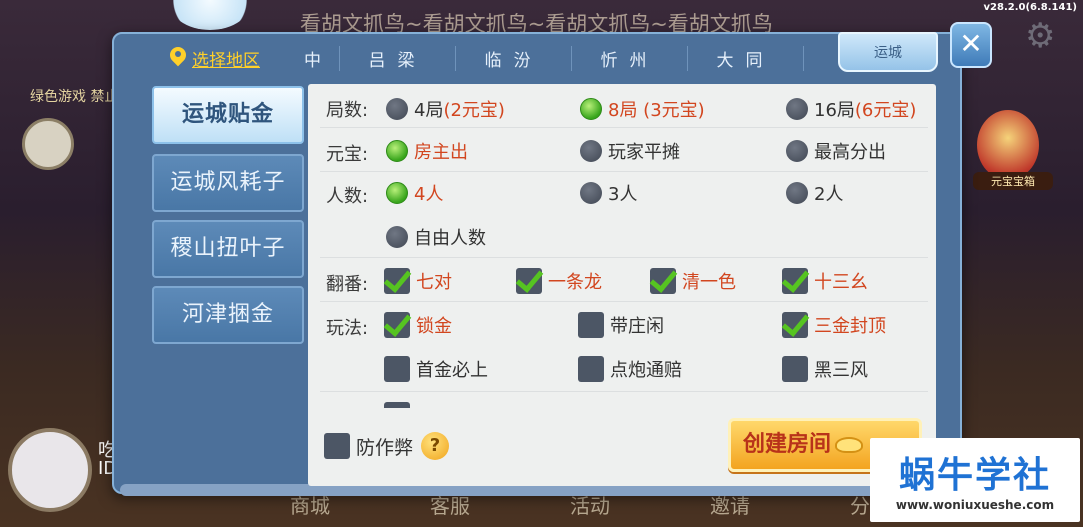  I want to click on location-pin-icon, so click(178, 58).